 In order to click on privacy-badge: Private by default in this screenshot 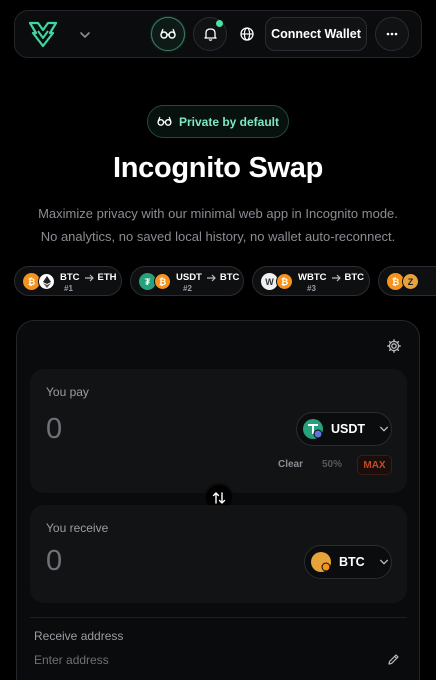, I will do `click(218, 121)`.